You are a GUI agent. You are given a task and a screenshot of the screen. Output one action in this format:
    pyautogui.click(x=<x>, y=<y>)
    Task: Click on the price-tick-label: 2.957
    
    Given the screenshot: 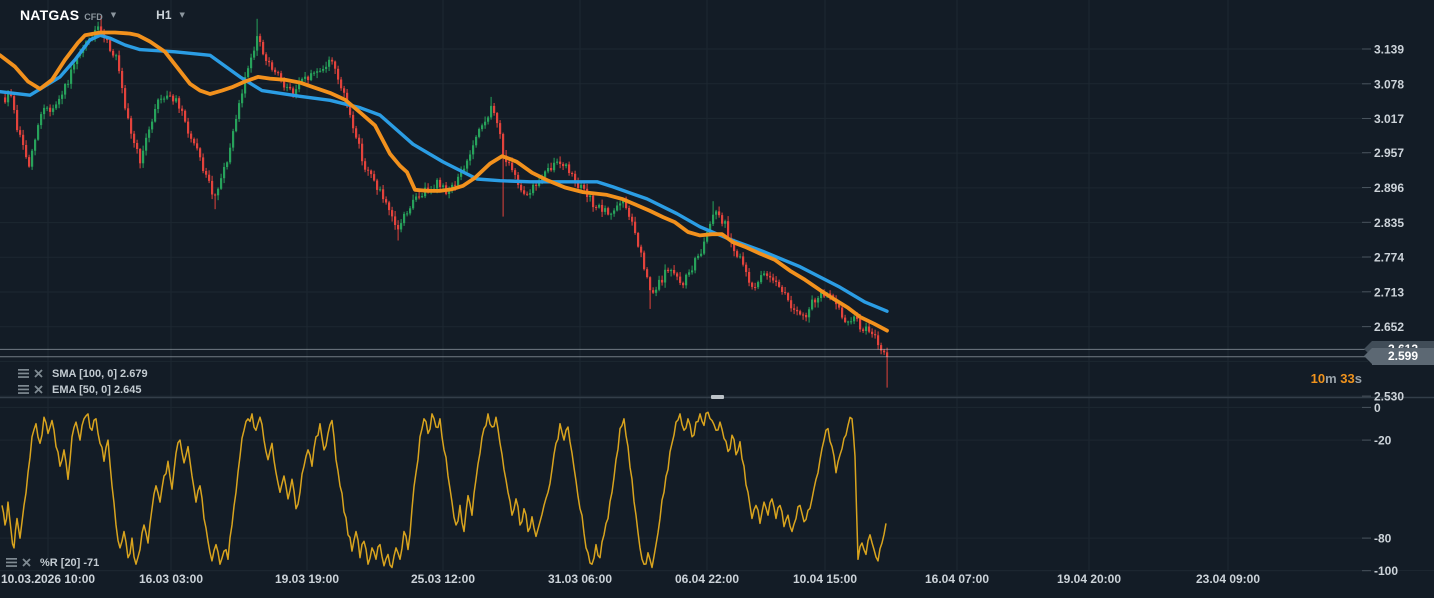 What is the action you would take?
    pyautogui.click(x=1389, y=153)
    